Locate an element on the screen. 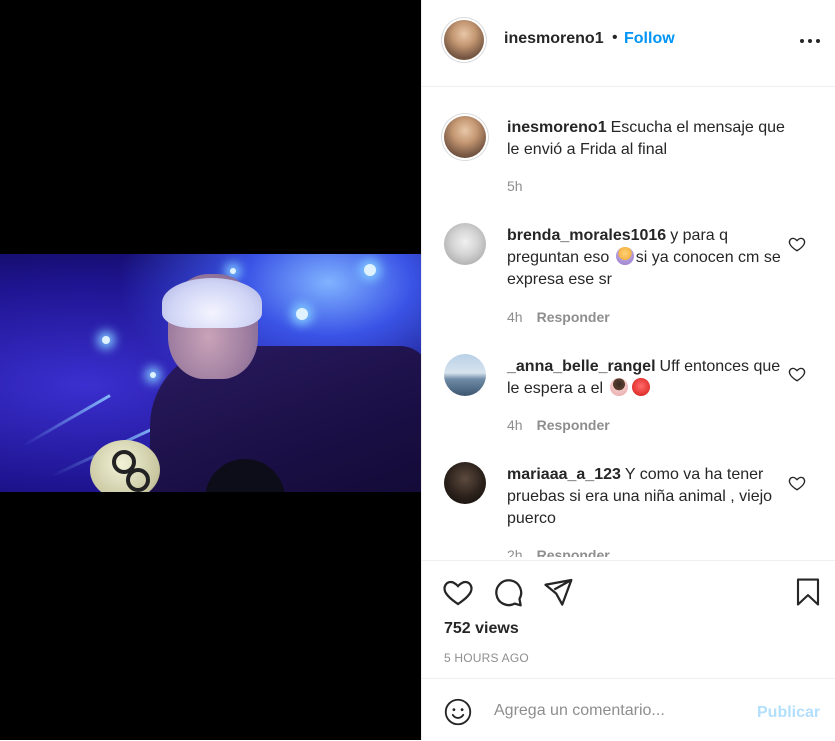 The image size is (835, 741). mic-logo is located at coordinates (138, 480).